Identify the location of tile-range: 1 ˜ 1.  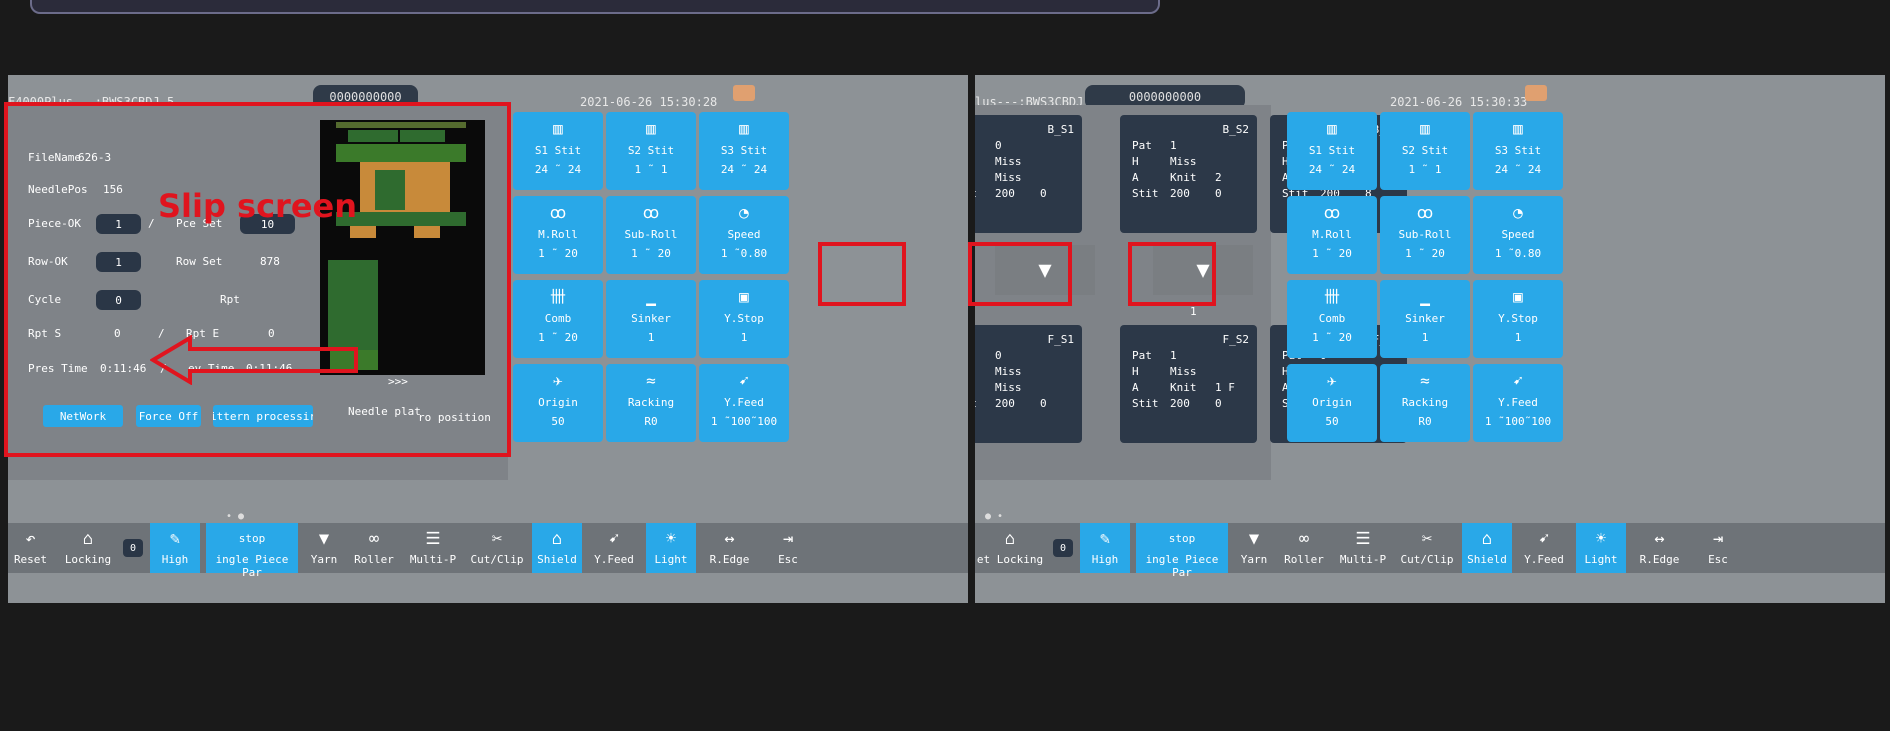
(1425, 169).